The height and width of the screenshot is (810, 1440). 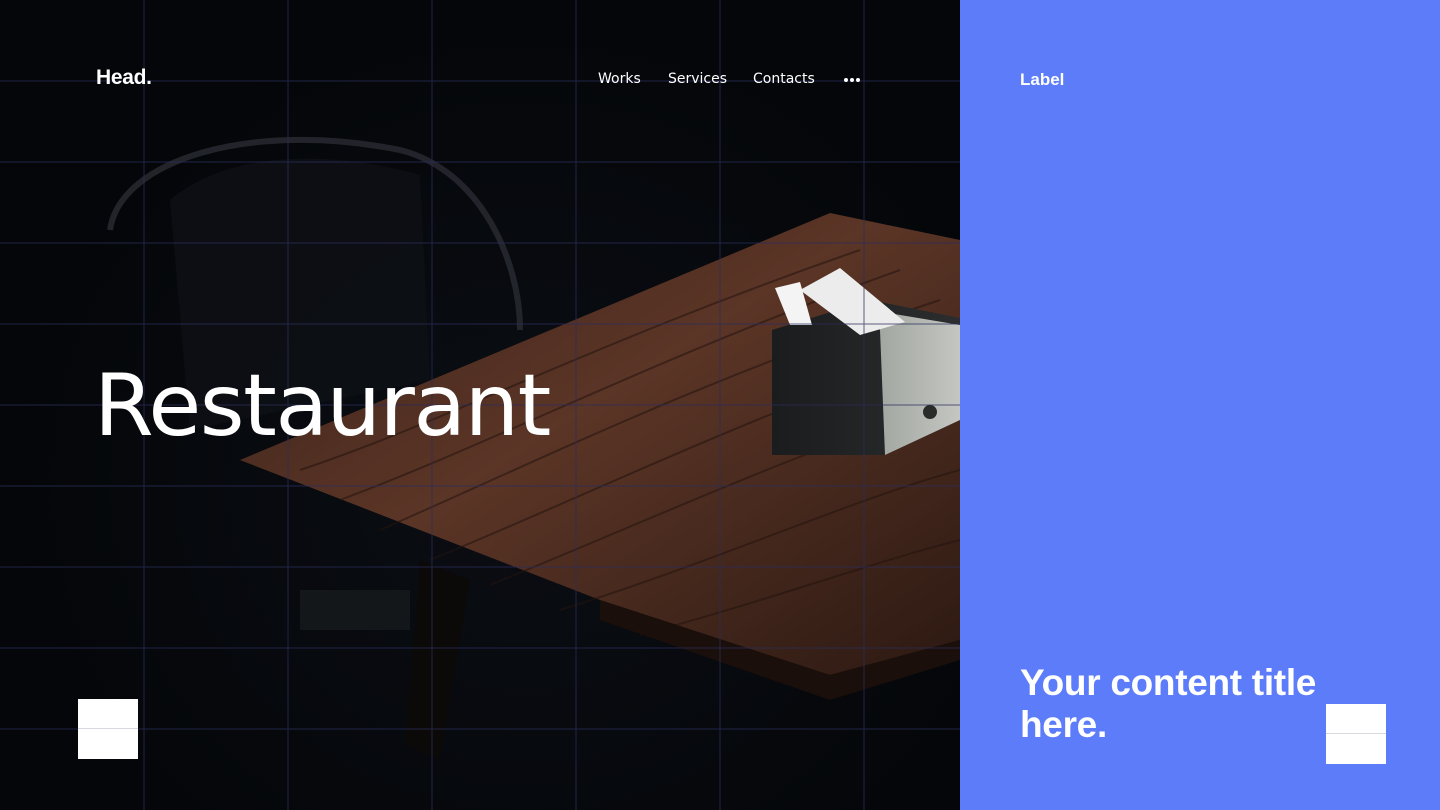 What do you see at coordinates (1042, 79) in the screenshot?
I see `side-panel-label: Label` at bounding box center [1042, 79].